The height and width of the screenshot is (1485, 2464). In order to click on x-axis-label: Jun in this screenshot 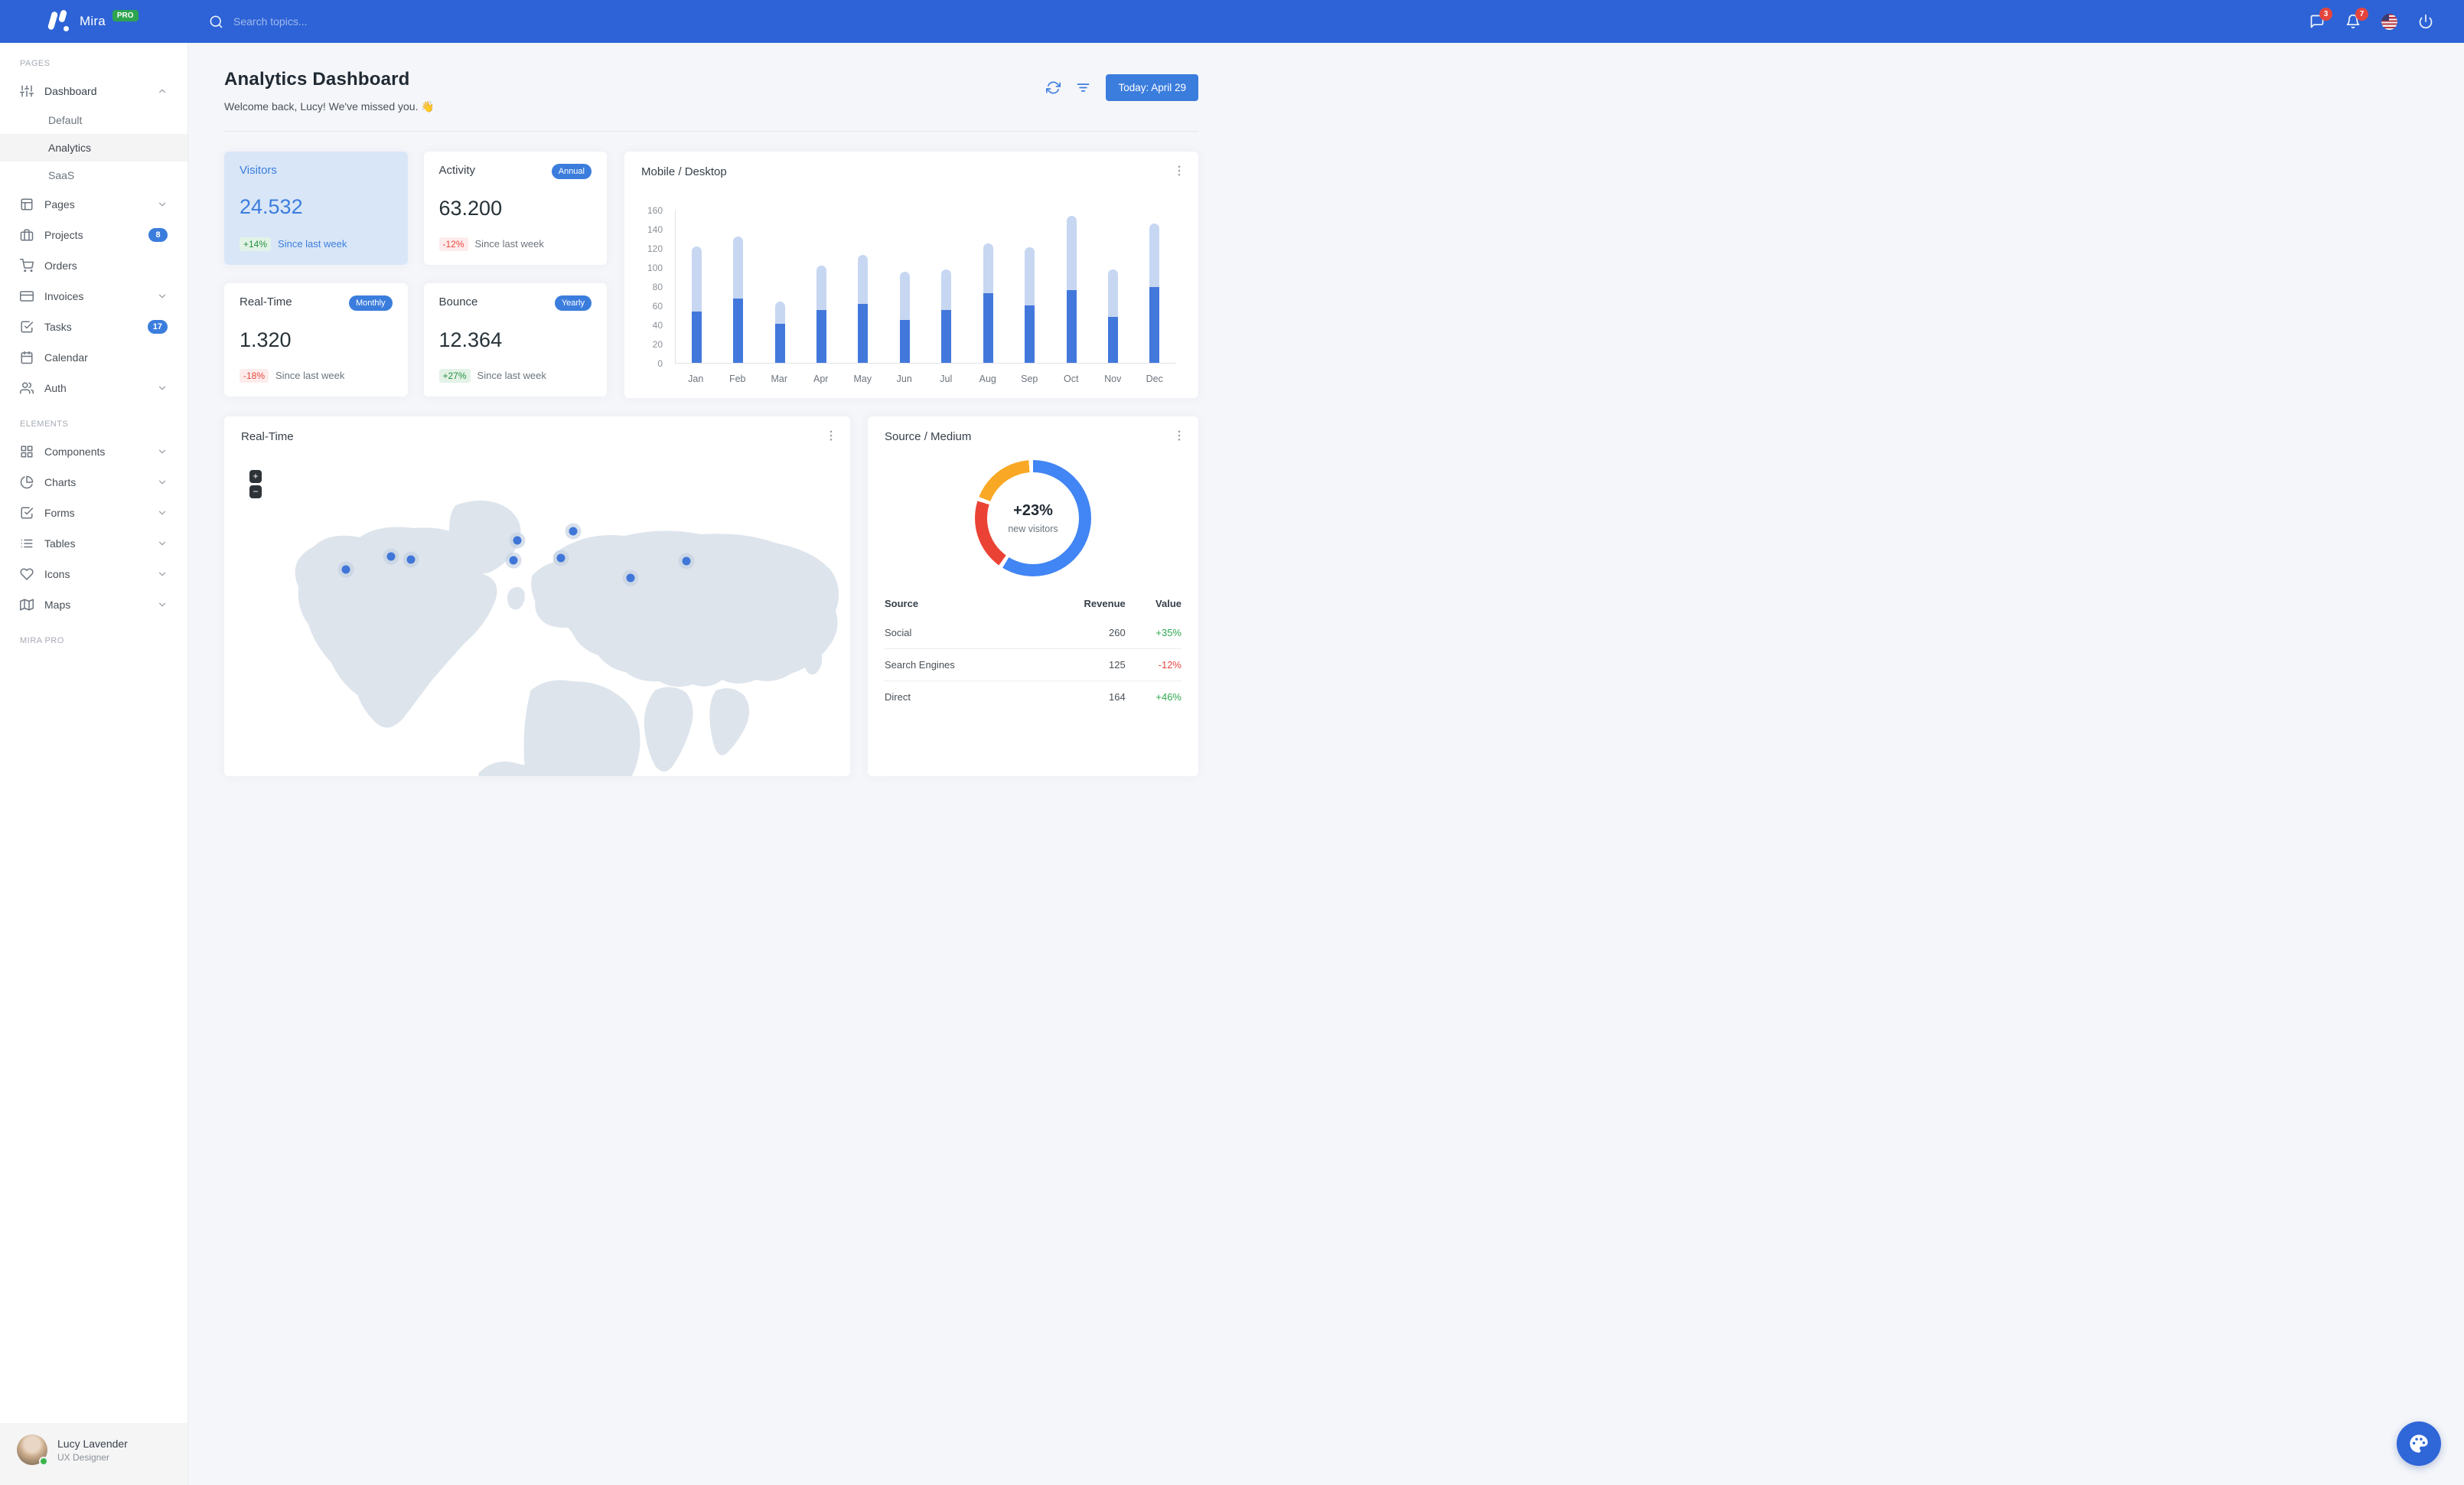, I will do `click(904, 379)`.